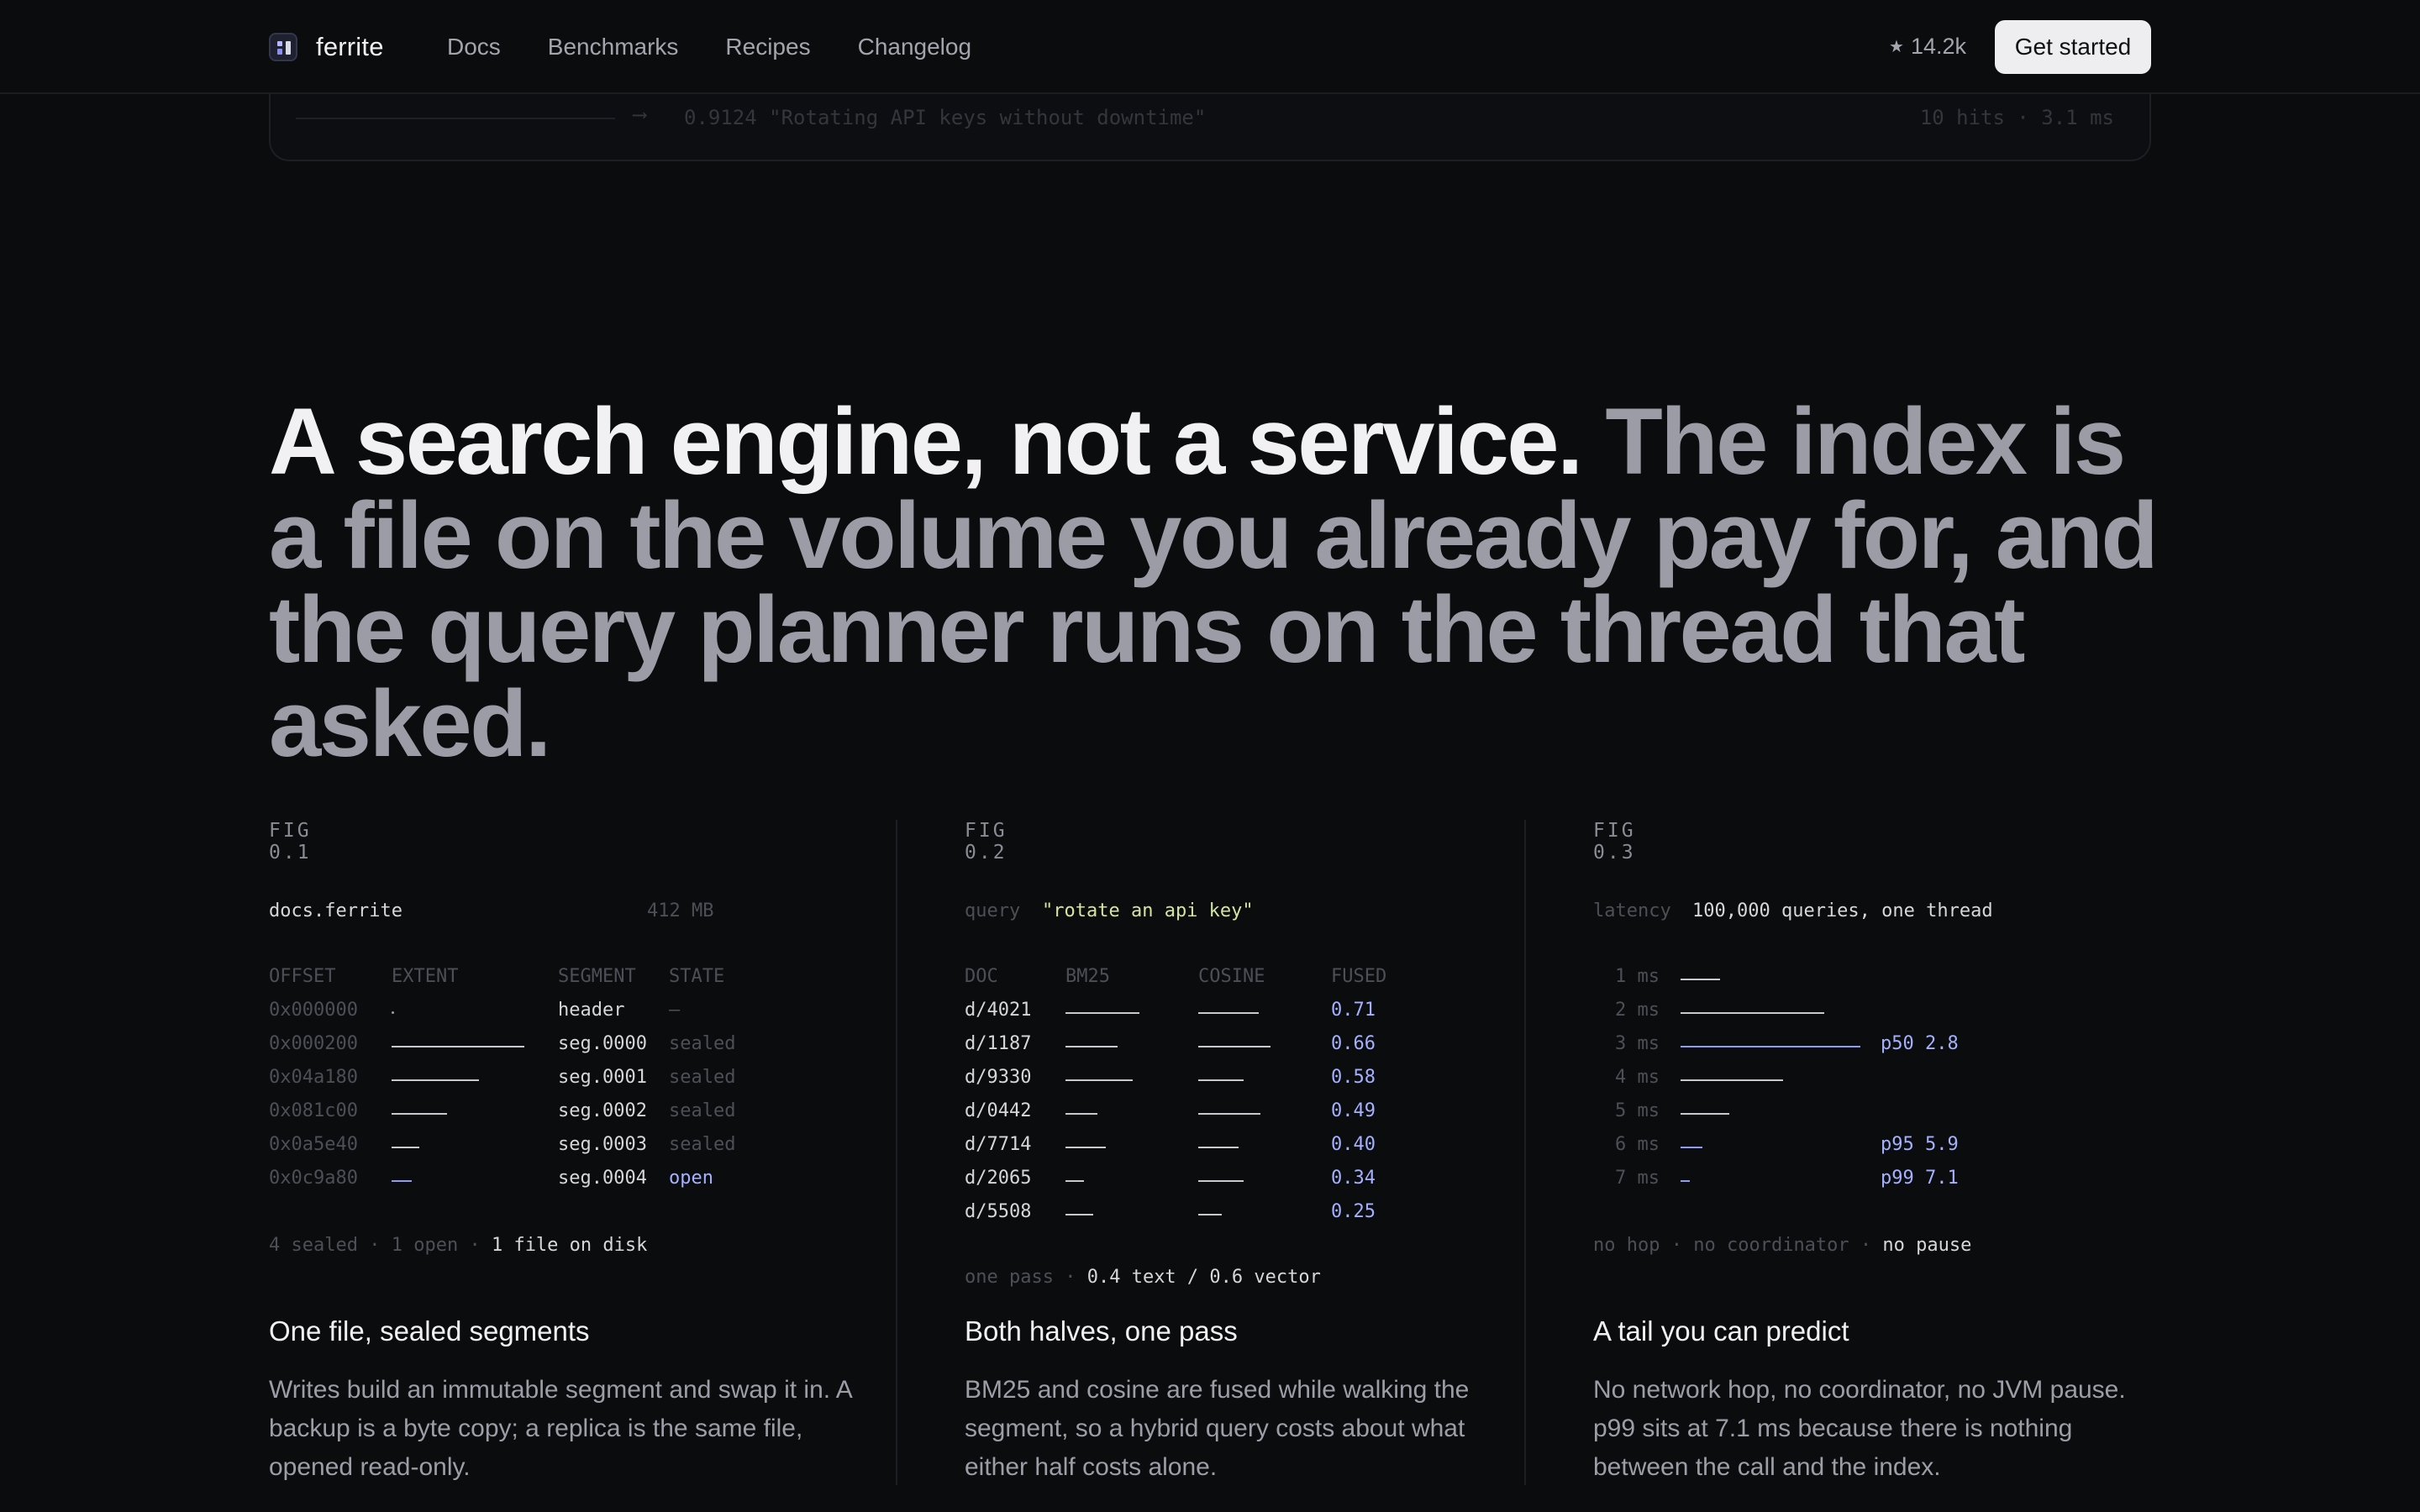 The width and height of the screenshot is (2420, 1512). What do you see at coordinates (602, 1110) in the screenshot?
I see `segment-name: seg.0002` at bounding box center [602, 1110].